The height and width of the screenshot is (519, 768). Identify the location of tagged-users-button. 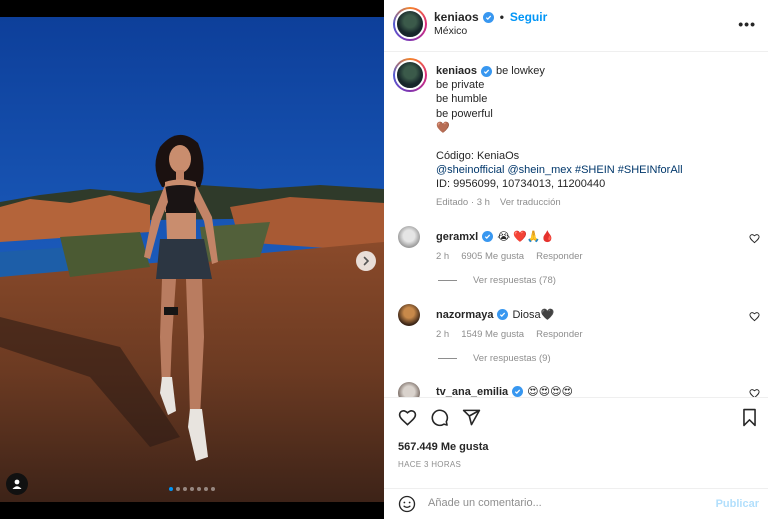
(17, 484).